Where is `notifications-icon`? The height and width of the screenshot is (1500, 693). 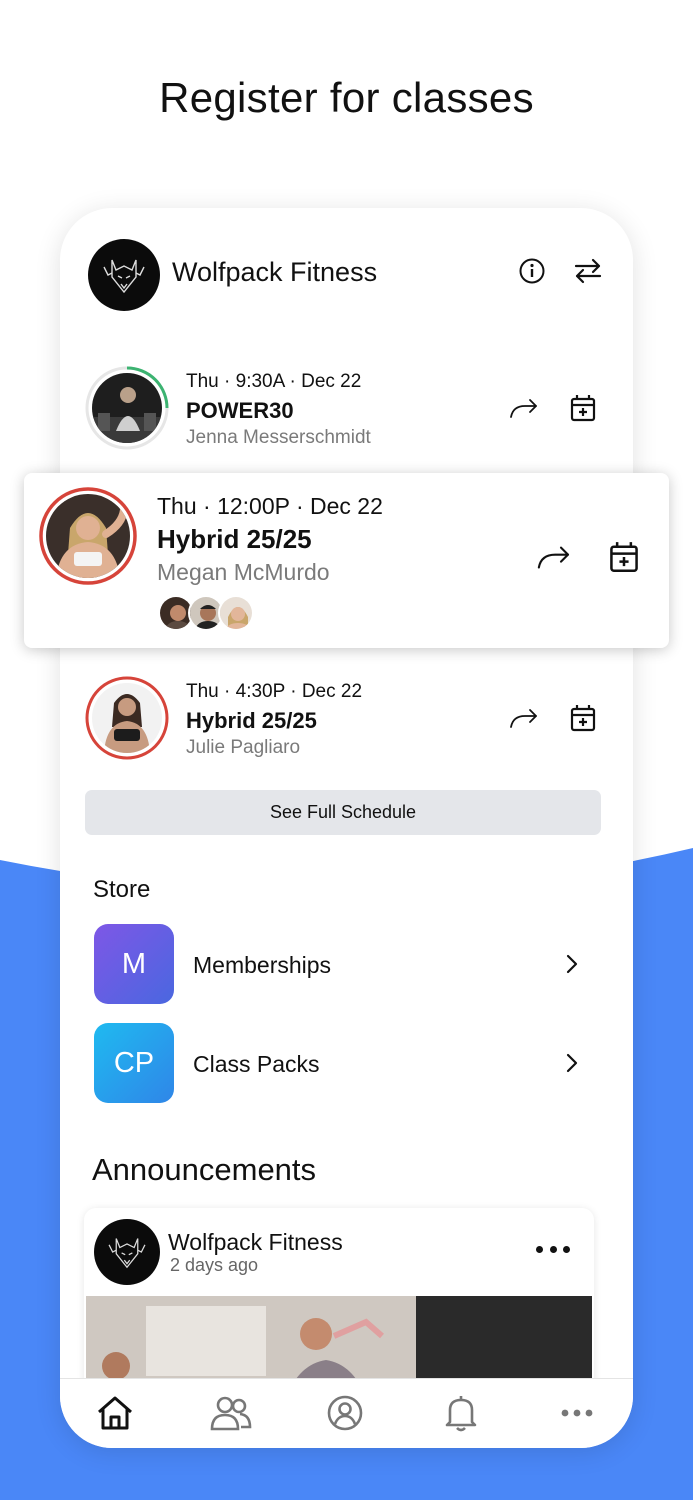
notifications-icon is located at coordinates (461, 1413).